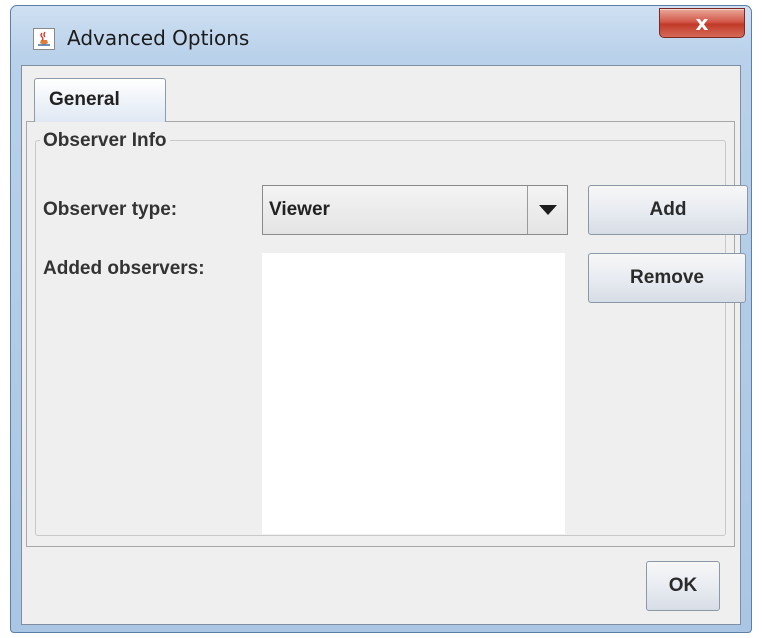  Describe the element at coordinates (415, 210) in the screenshot. I see `observer-type-select: Viewer` at that location.